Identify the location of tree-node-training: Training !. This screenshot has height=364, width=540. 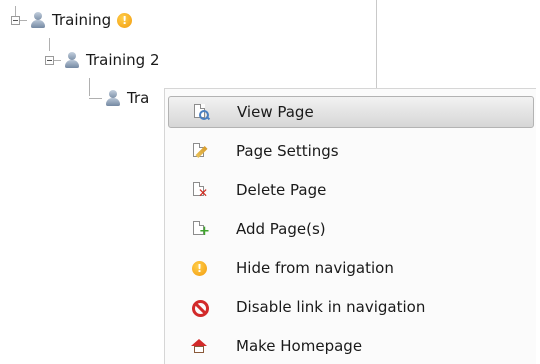
(72, 20).